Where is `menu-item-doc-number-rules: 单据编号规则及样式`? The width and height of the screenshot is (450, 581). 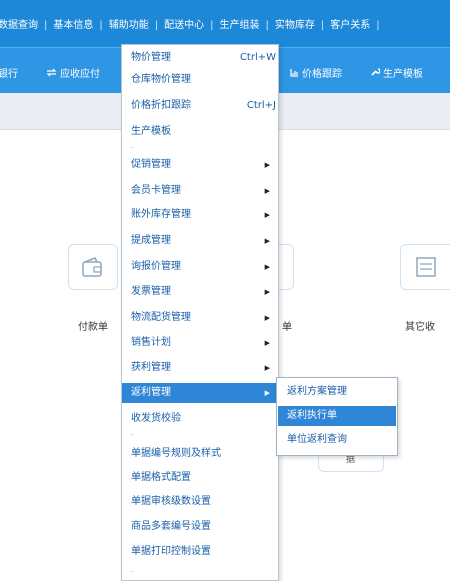 menu-item-doc-number-rules: 单据编号规则及样式 is located at coordinates (200, 454).